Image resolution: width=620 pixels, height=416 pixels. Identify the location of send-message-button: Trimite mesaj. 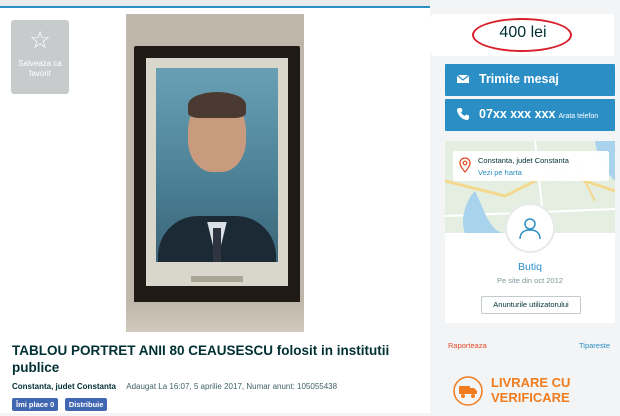
(530, 80).